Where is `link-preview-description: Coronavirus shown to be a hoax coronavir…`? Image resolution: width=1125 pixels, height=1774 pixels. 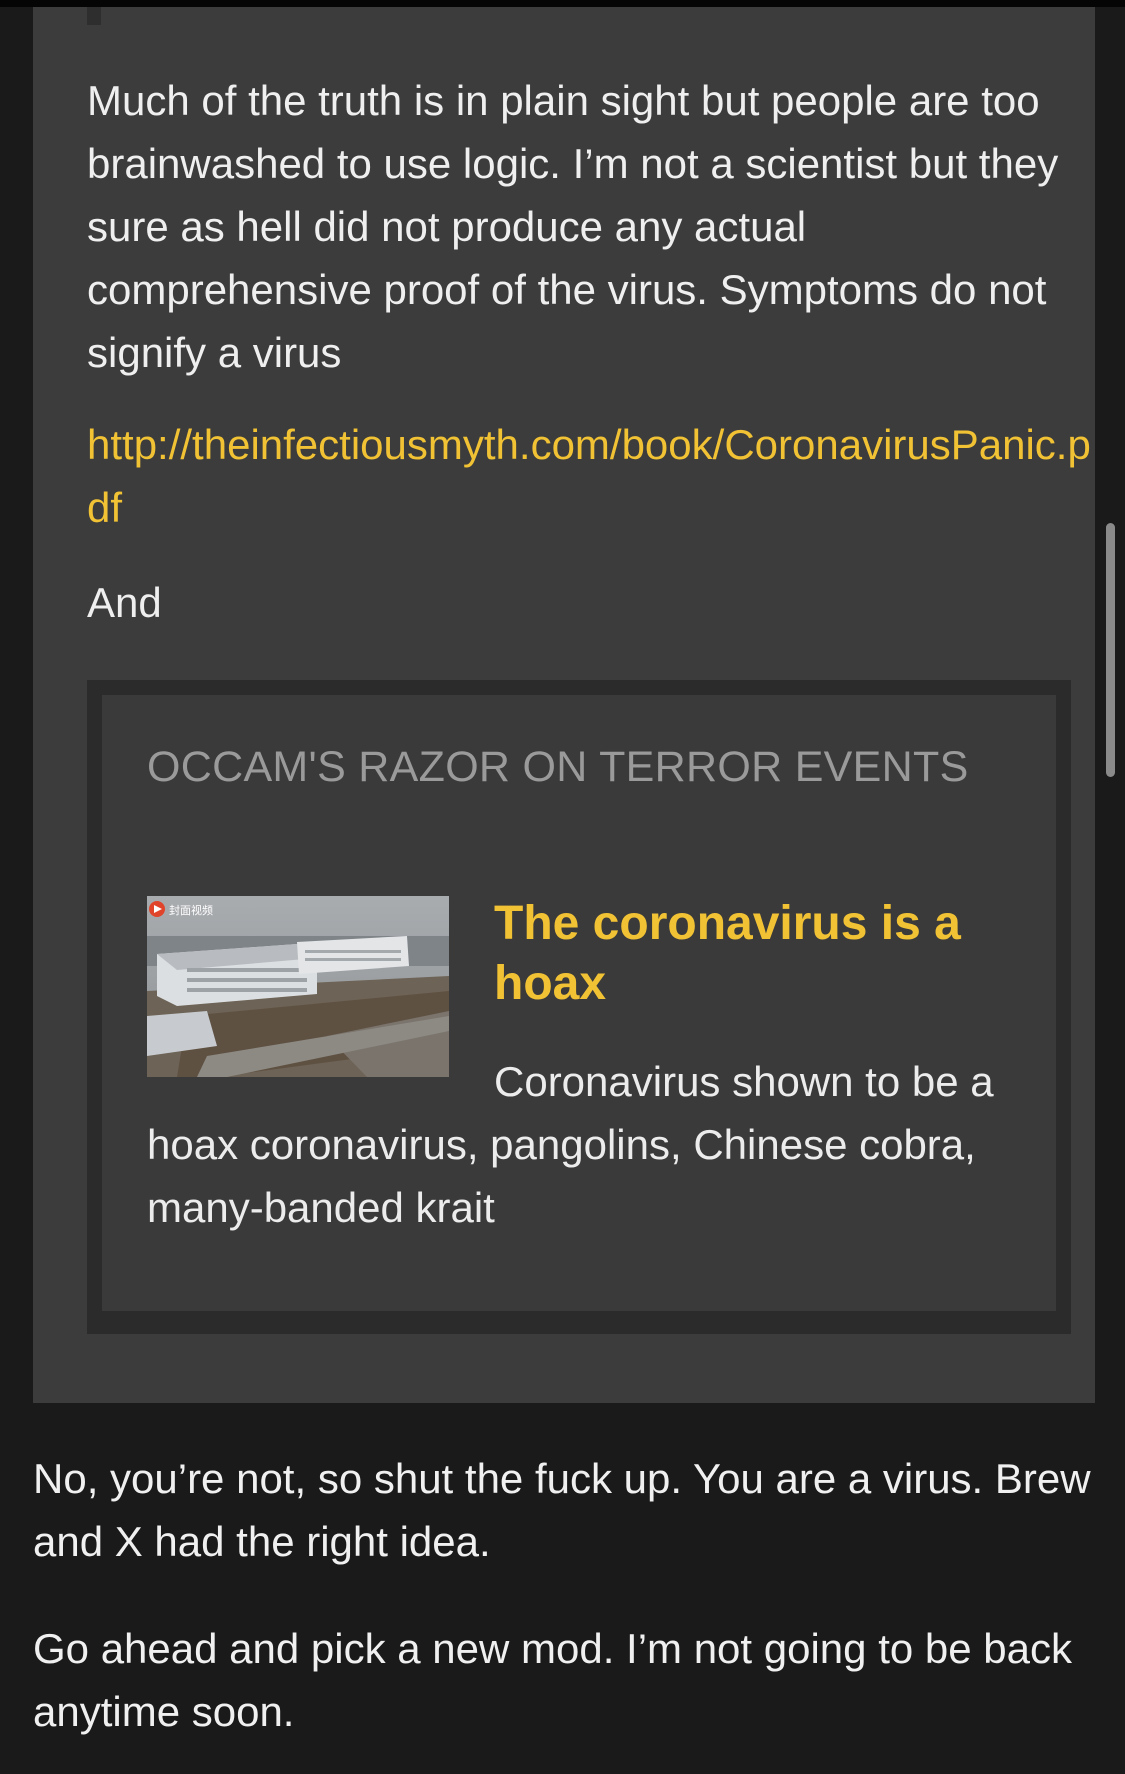
link-preview-description: Coronavirus shown to be a hoax coronavir… is located at coordinates (570, 1144).